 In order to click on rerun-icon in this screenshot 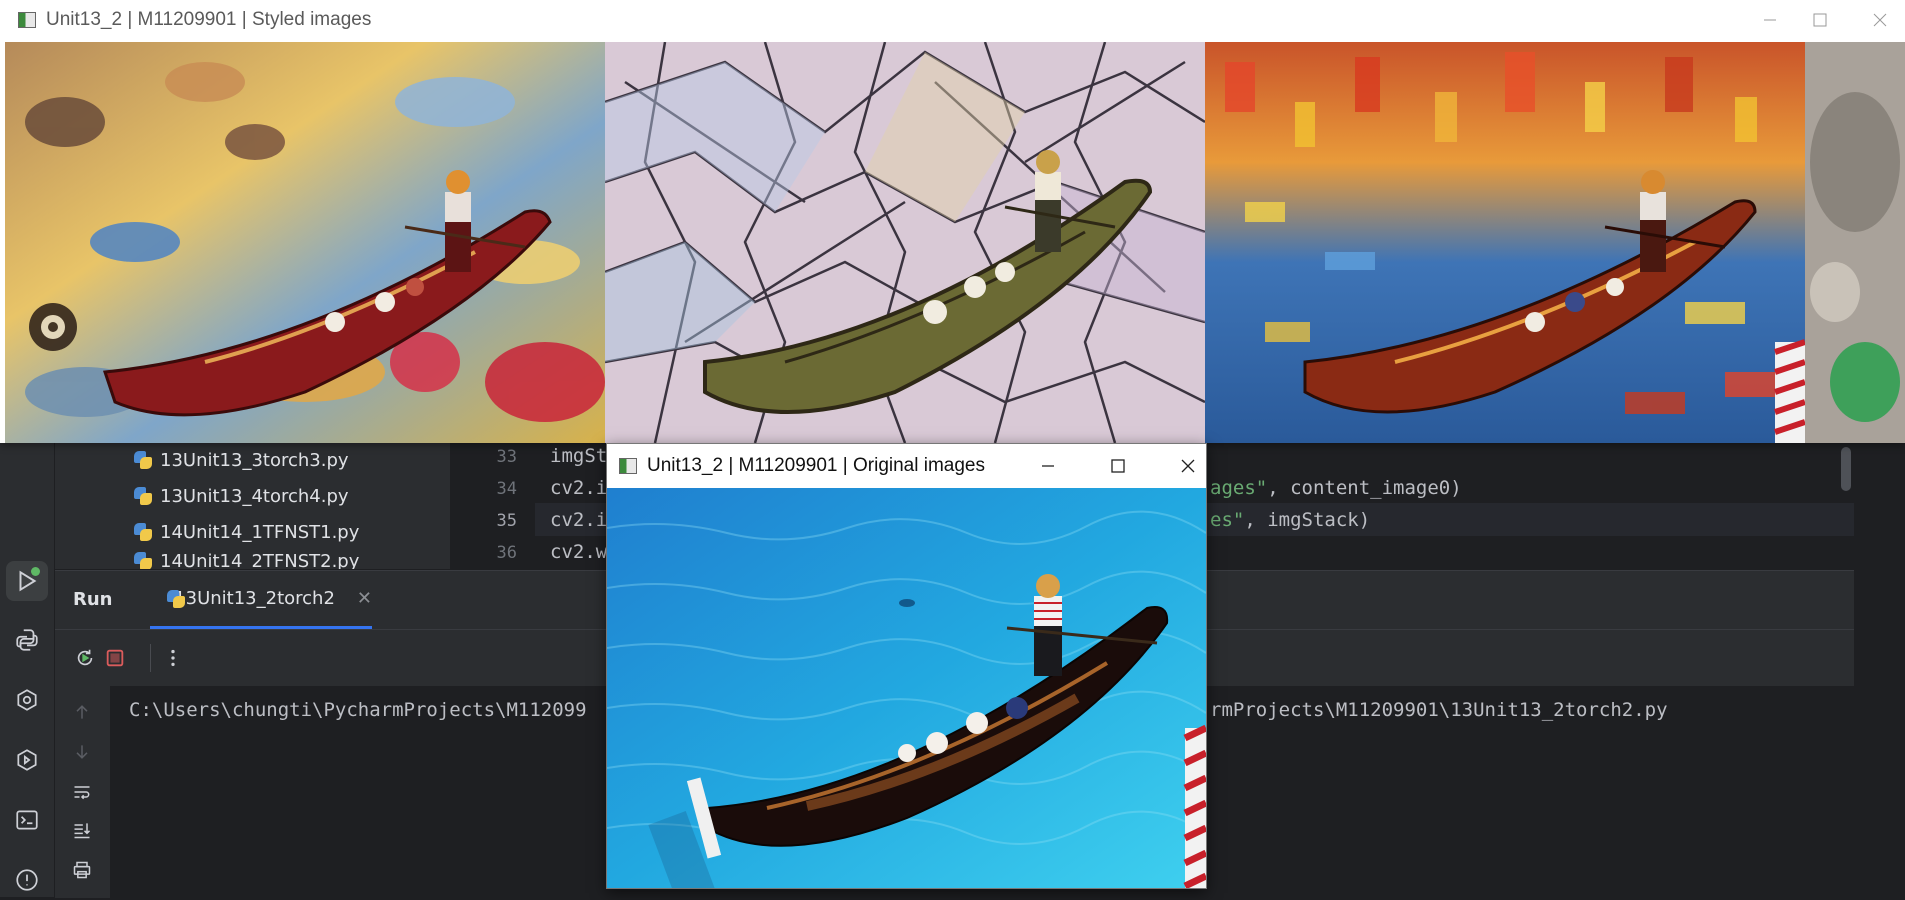, I will do `click(85, 658)`.